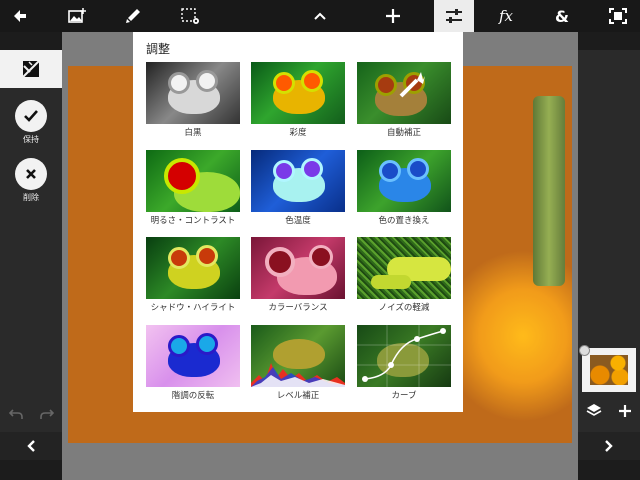 The width and height of the screenshot is (640, 480). I want to click on keep-label: 保持, so click(31, 139).